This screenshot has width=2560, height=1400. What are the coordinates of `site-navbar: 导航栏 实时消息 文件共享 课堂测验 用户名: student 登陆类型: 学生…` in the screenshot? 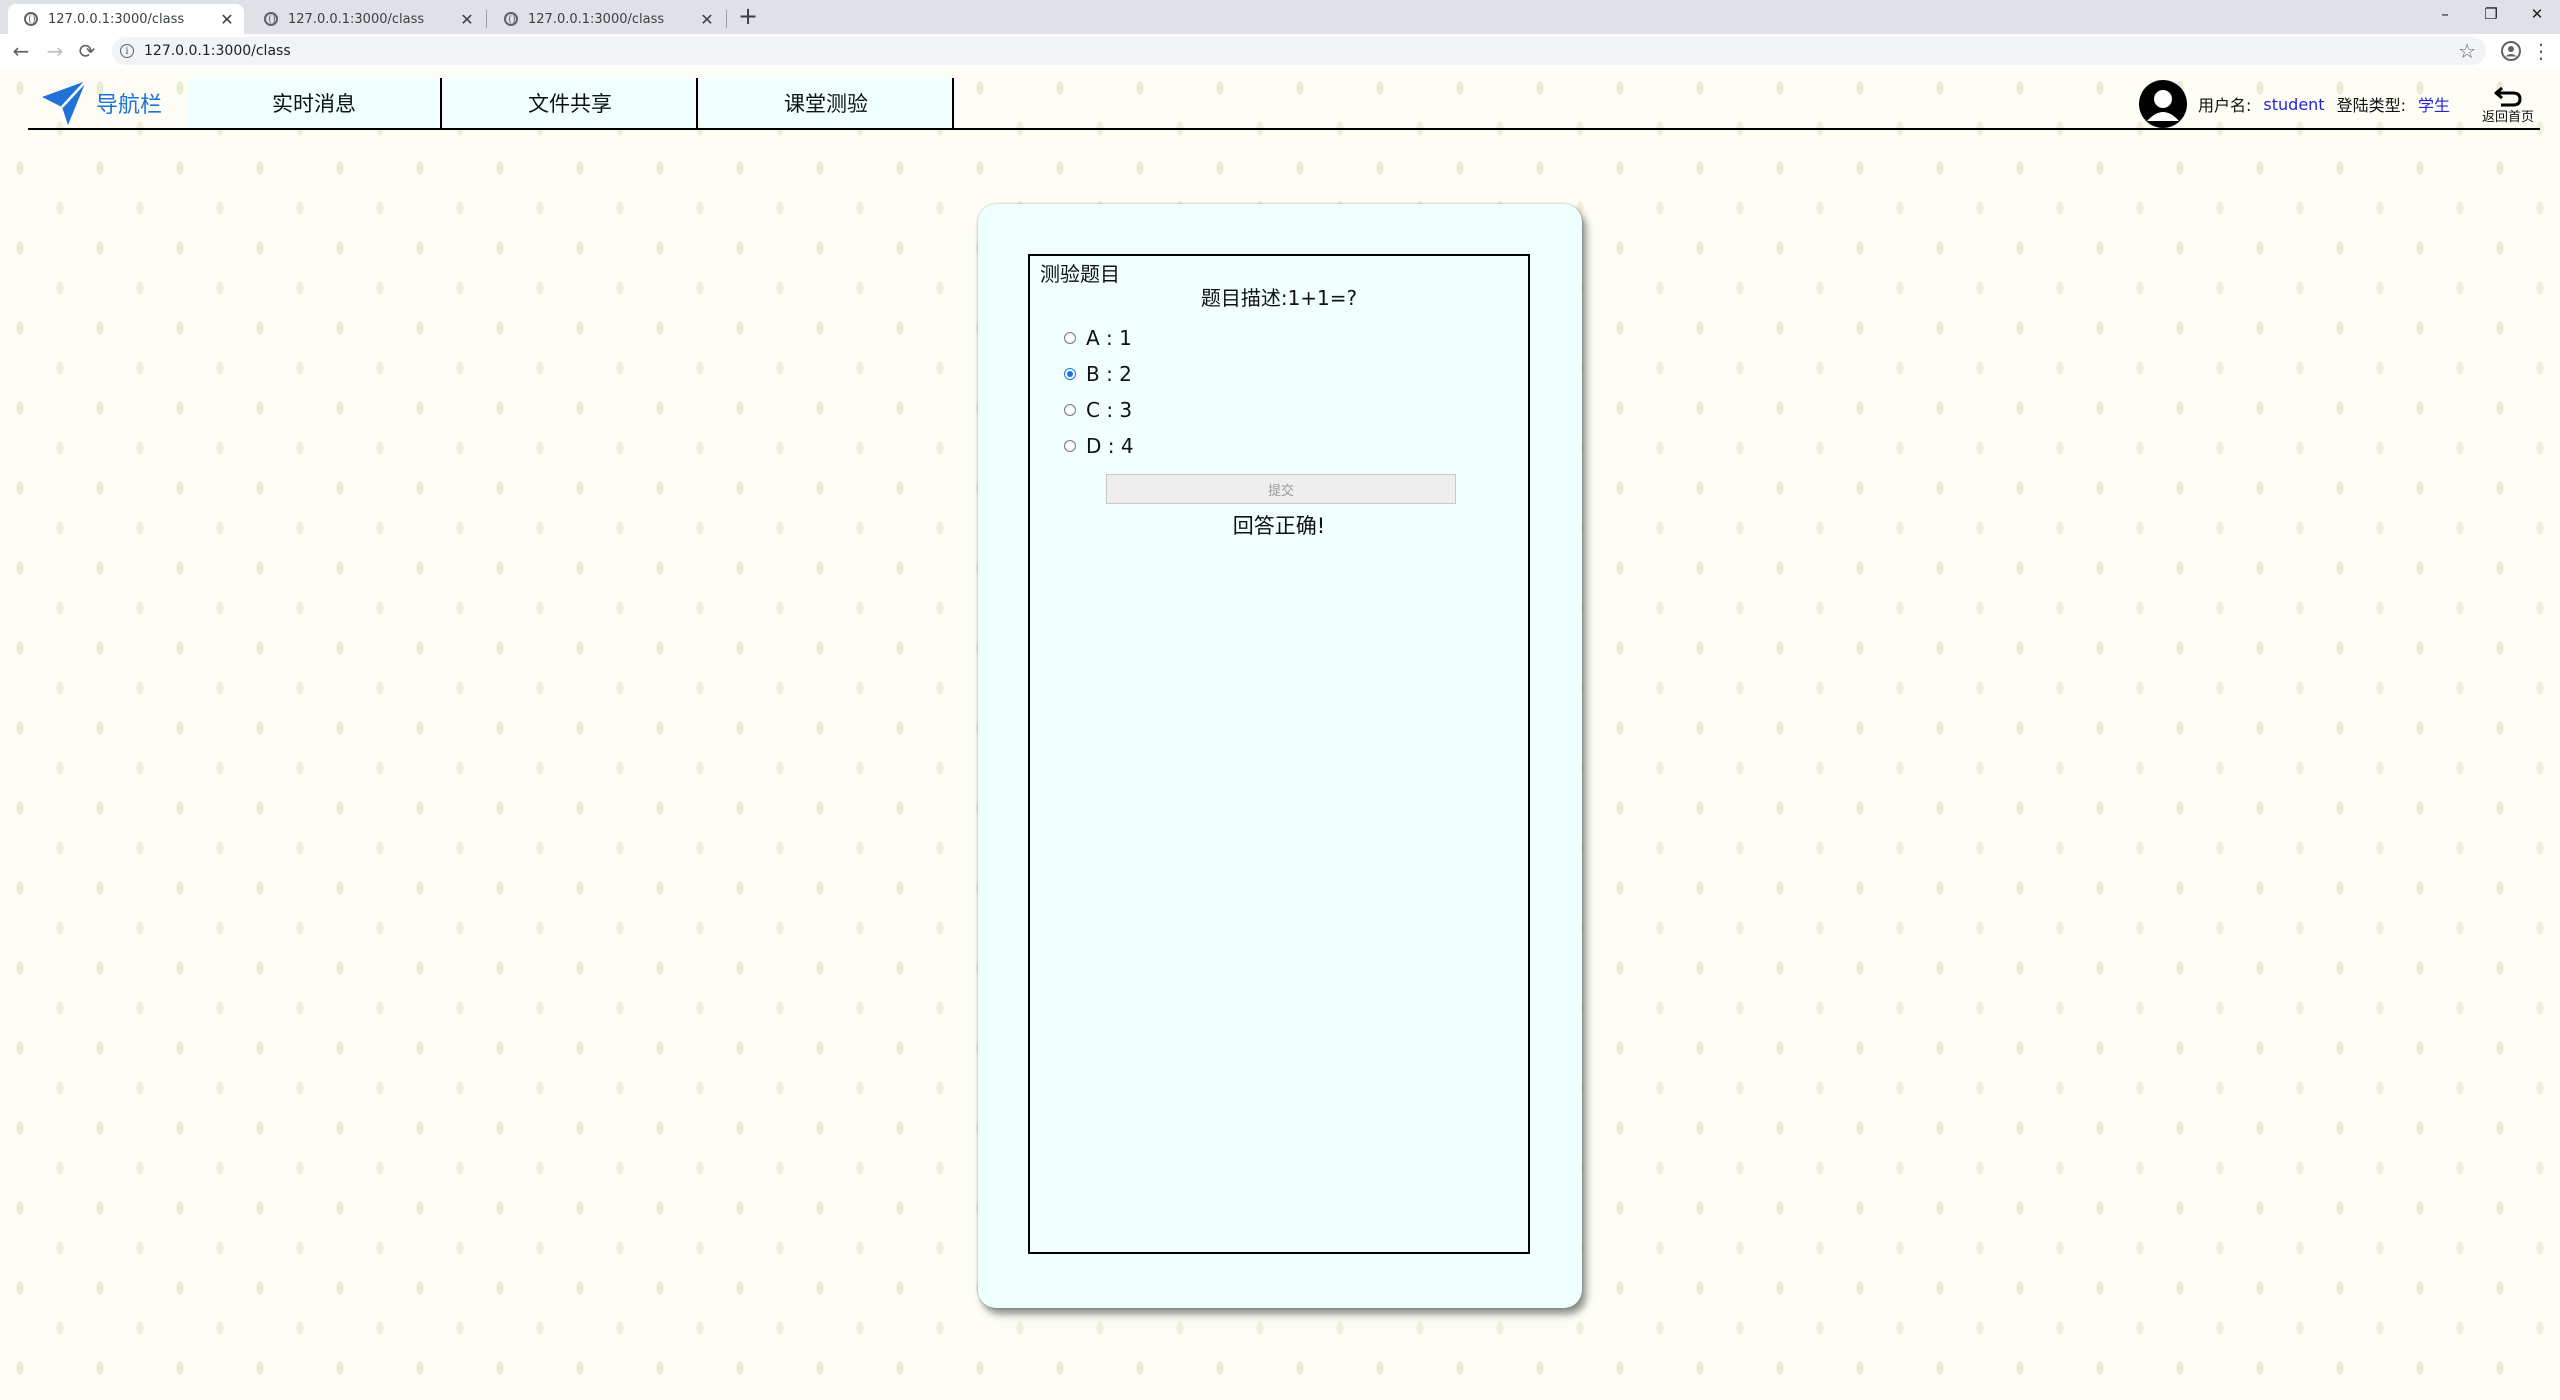 It's located at (1284, 104).